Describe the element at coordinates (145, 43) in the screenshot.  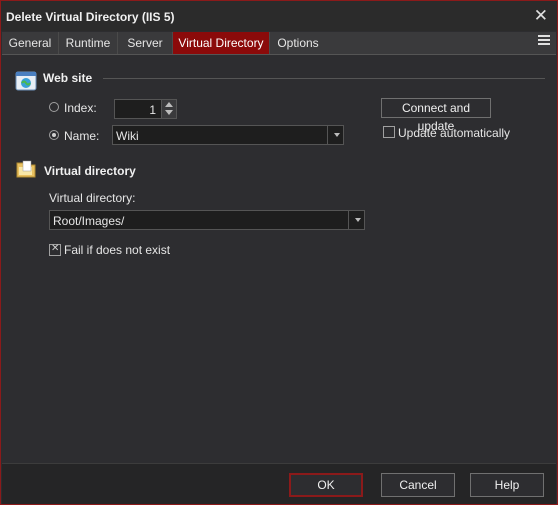
I see `tab-server: Server` at that location.